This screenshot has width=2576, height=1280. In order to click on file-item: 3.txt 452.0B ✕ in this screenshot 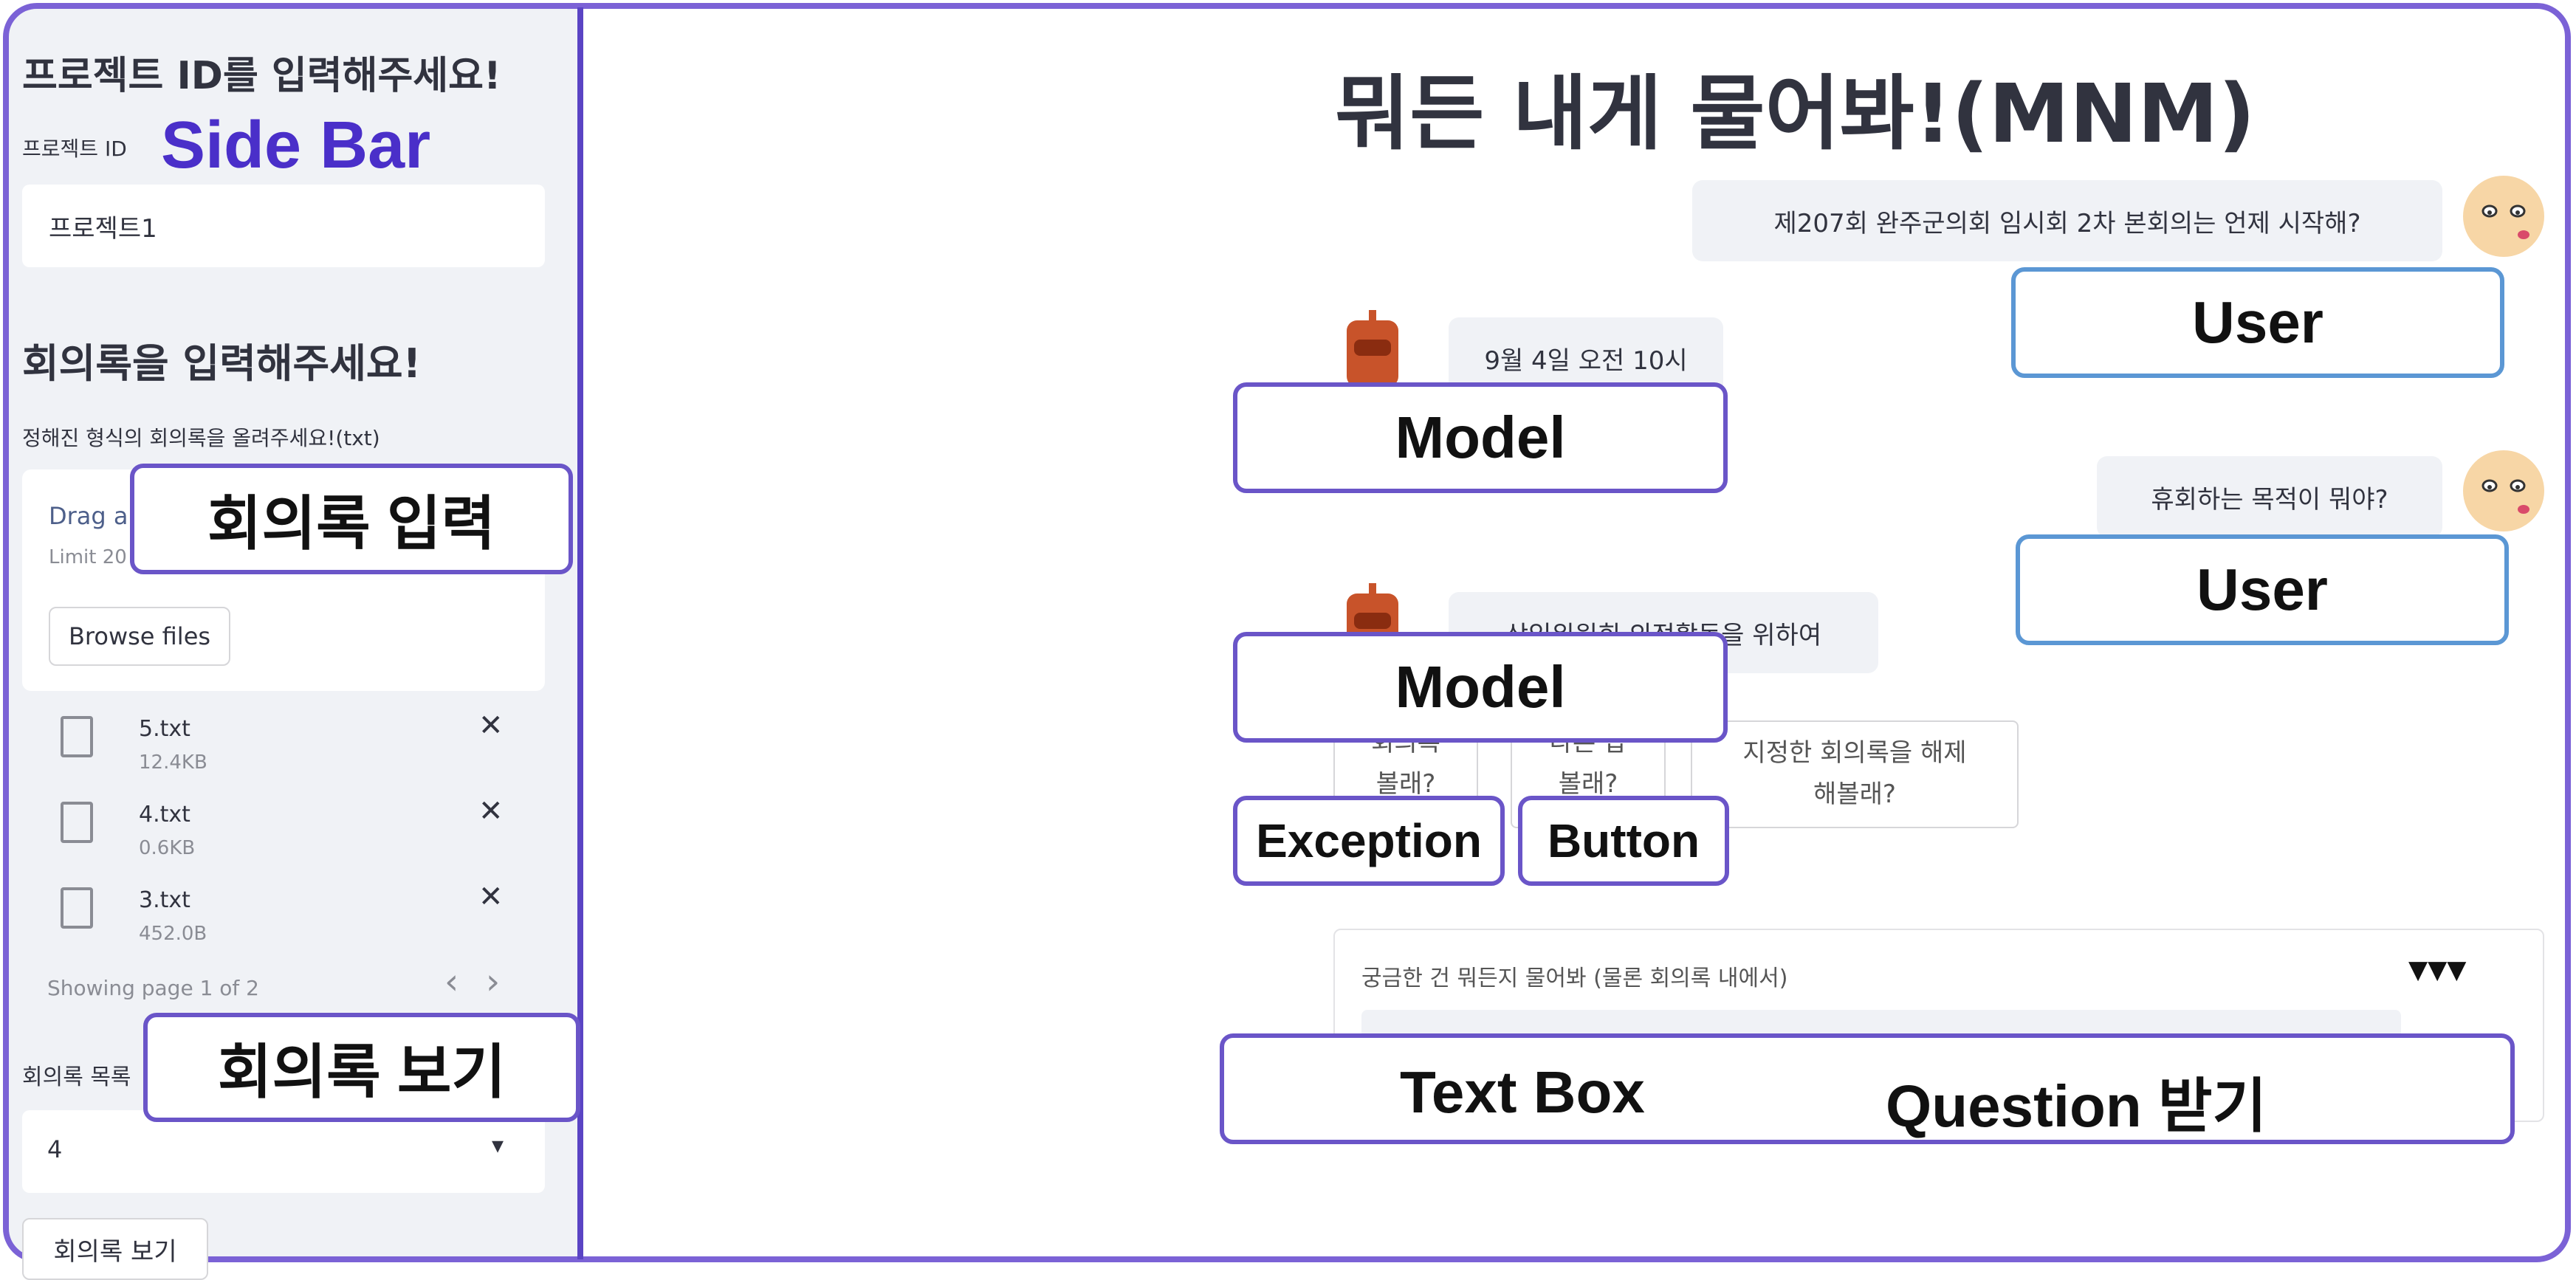, I will do `click(283, 921)`.